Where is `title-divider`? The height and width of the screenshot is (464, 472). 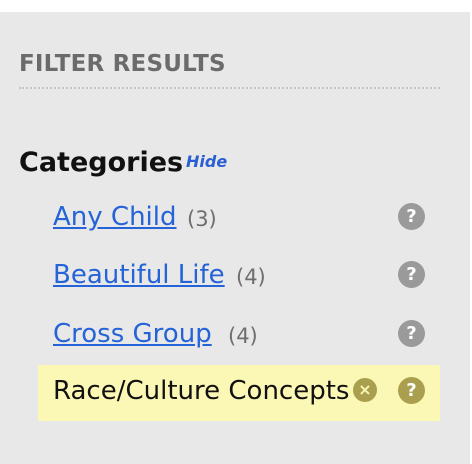
title-divider is located at coordinates (229, 88).